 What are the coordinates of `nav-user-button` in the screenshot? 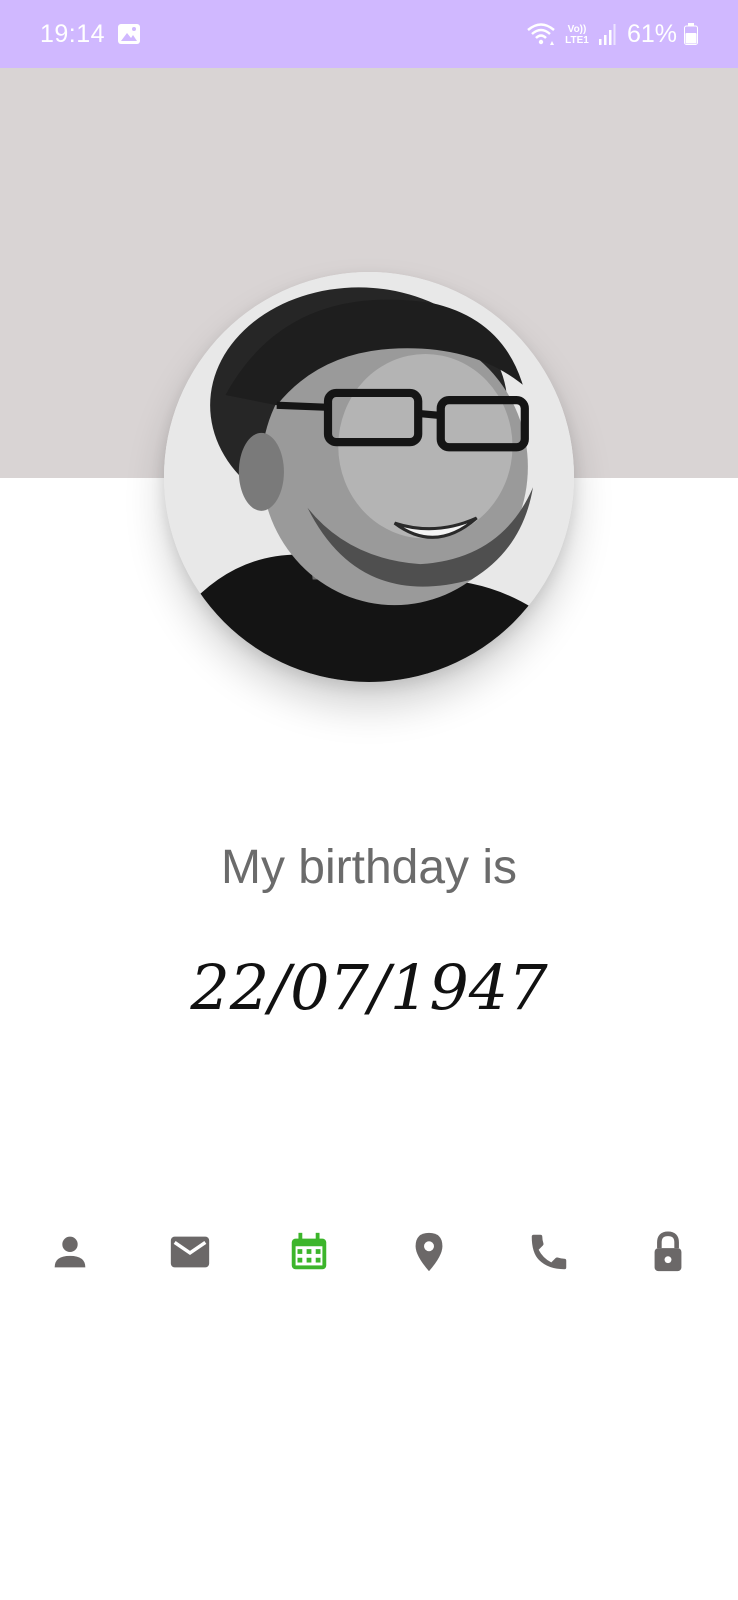 It's located at (70, 1252).